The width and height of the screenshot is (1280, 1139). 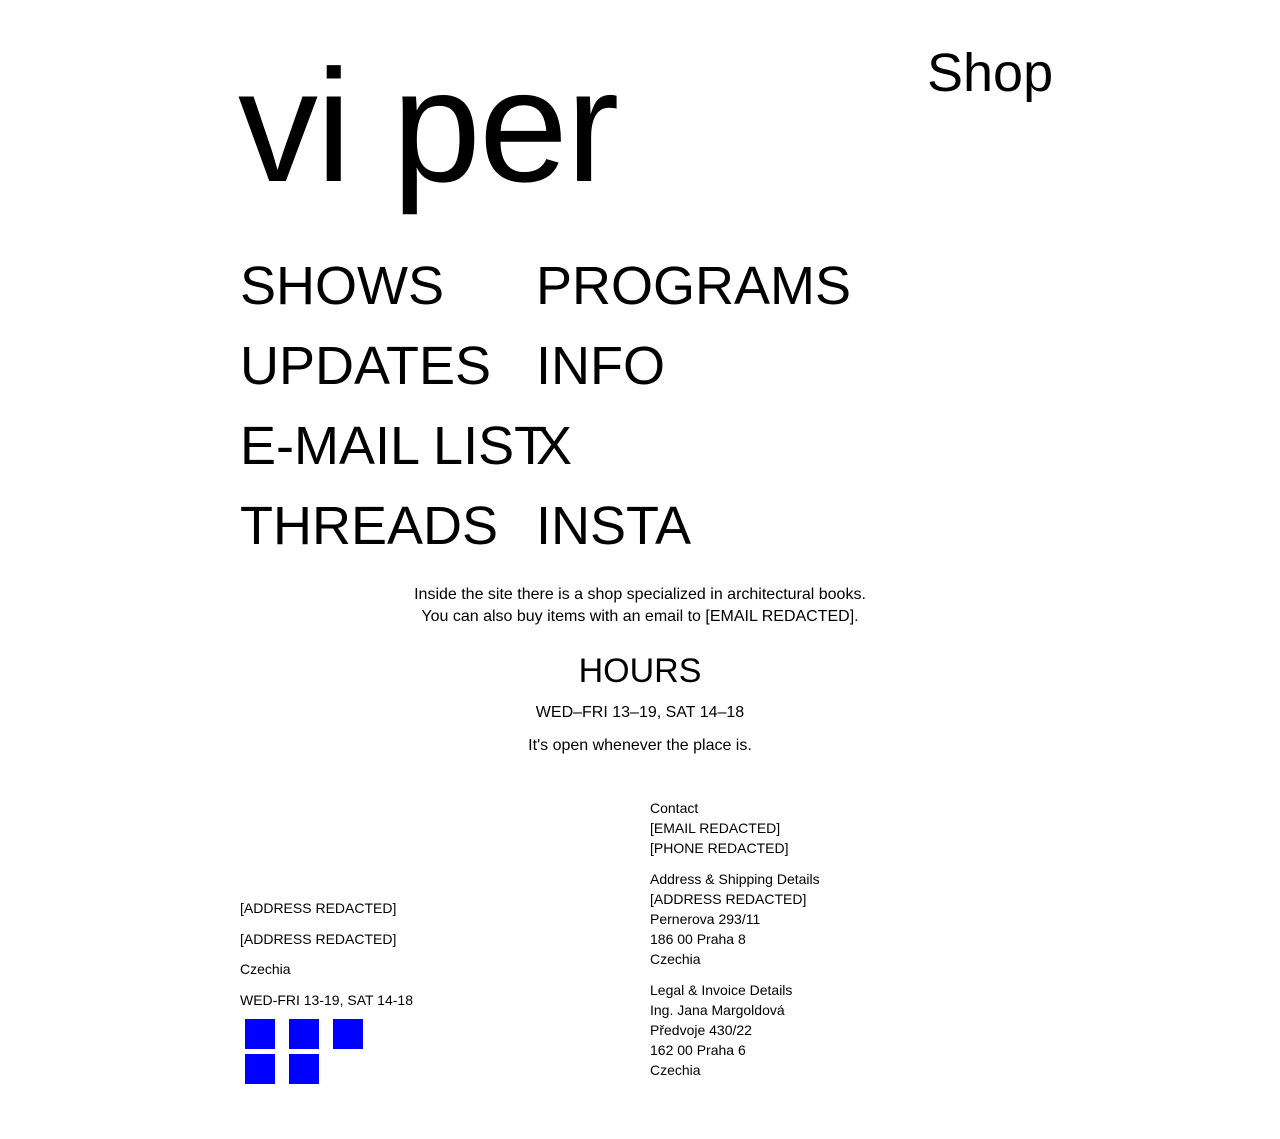 What do you see at coordinates (640, 745) in the screenshot?
I see `hours-note: It's open whenever the place is.` at bounding box center [640, 745].